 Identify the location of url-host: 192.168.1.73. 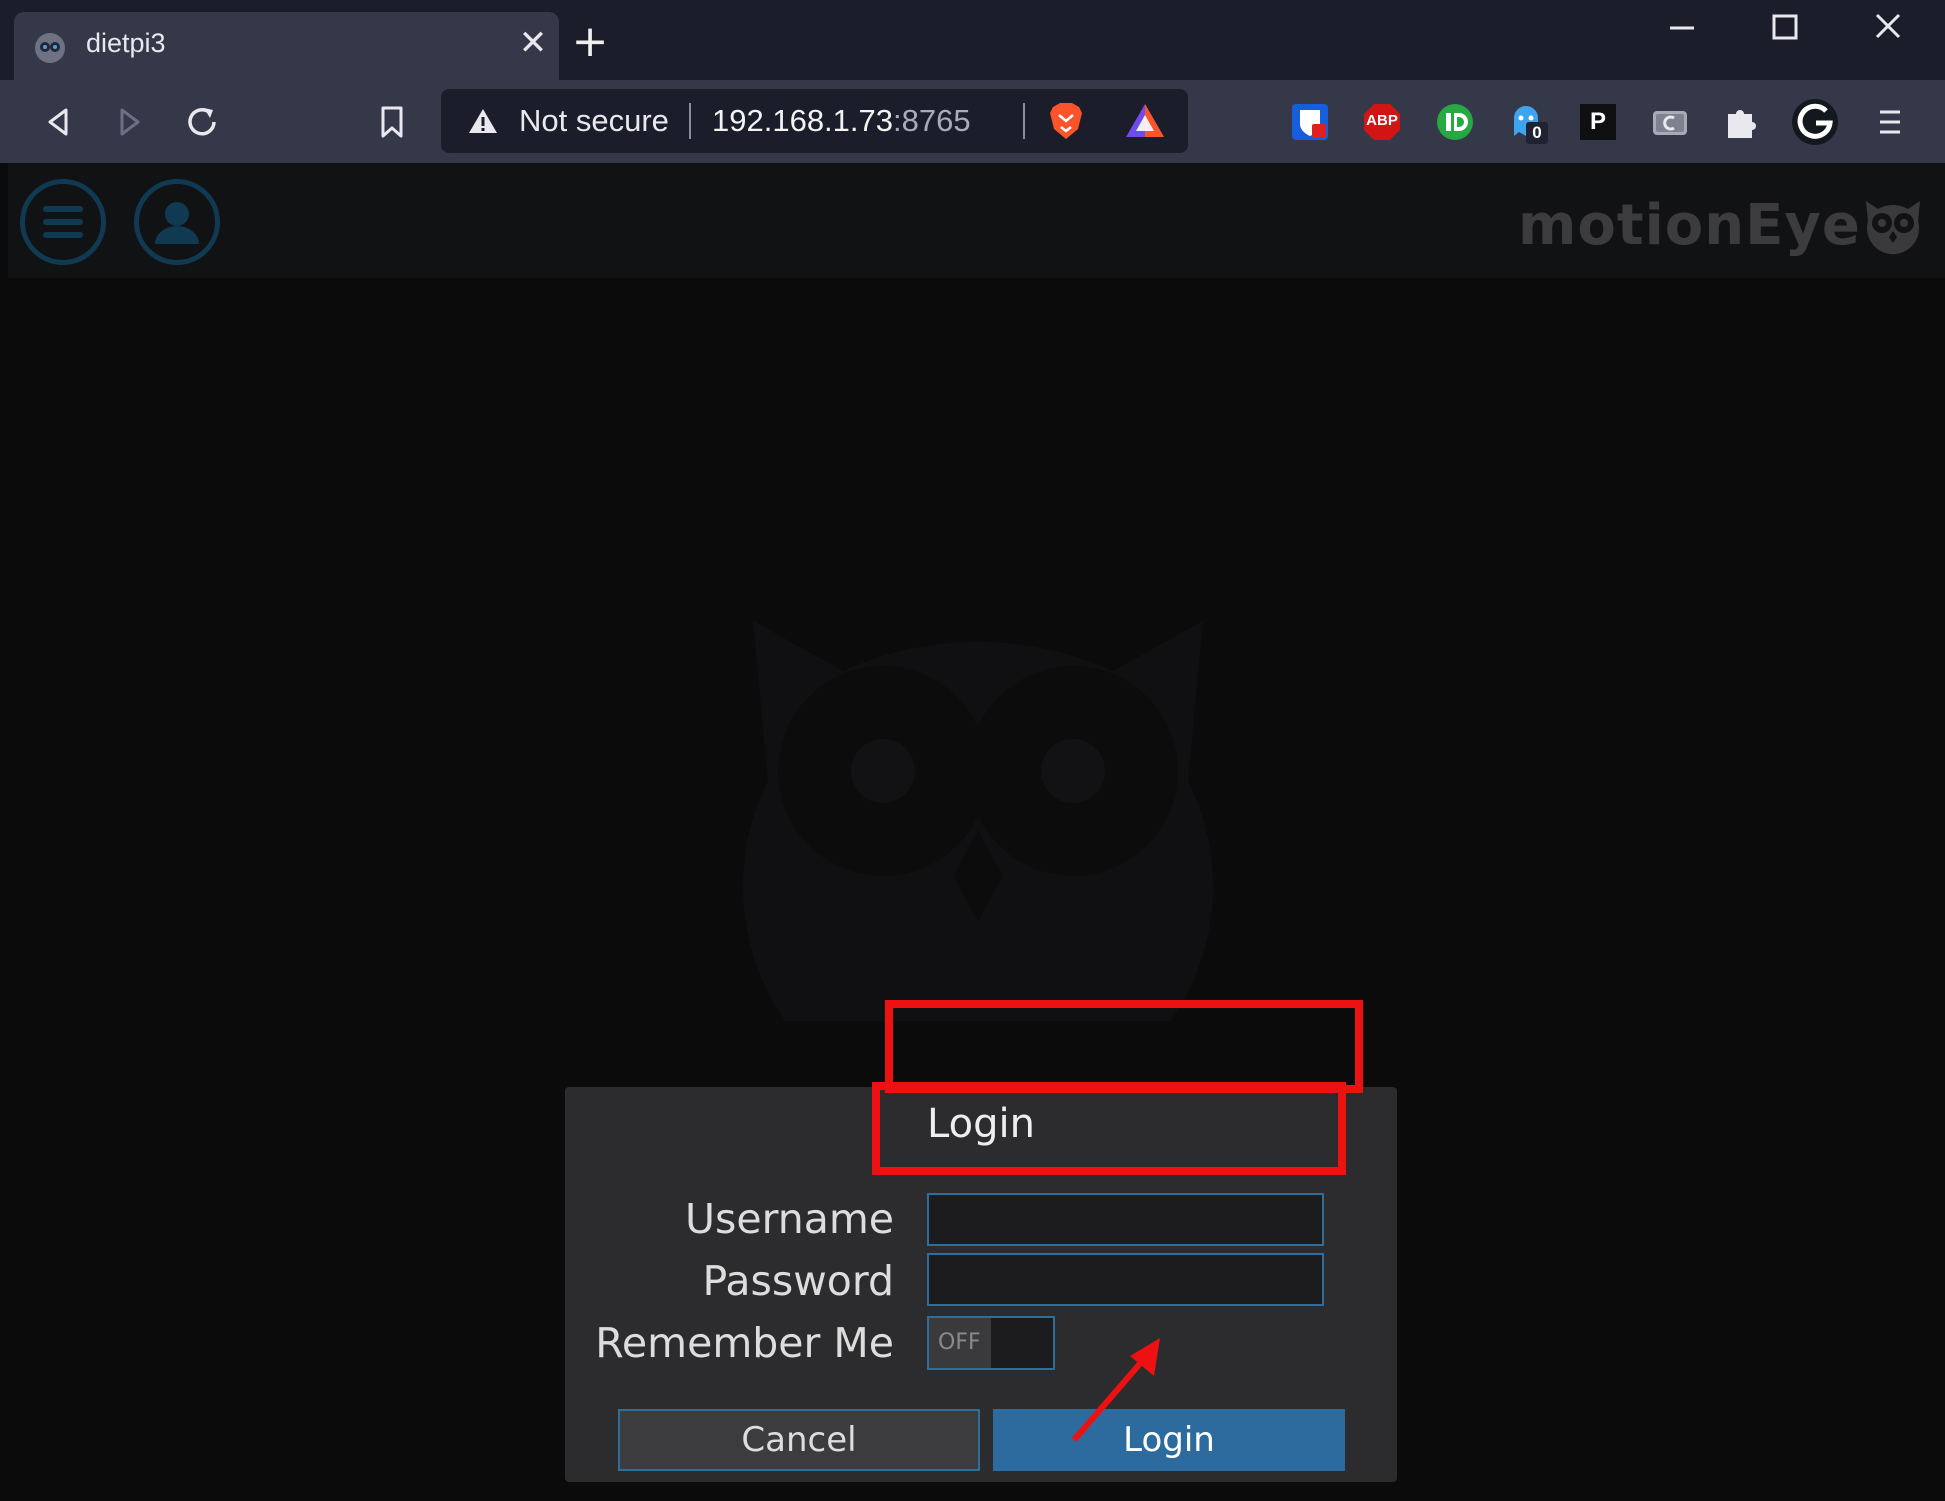
(803, 120).